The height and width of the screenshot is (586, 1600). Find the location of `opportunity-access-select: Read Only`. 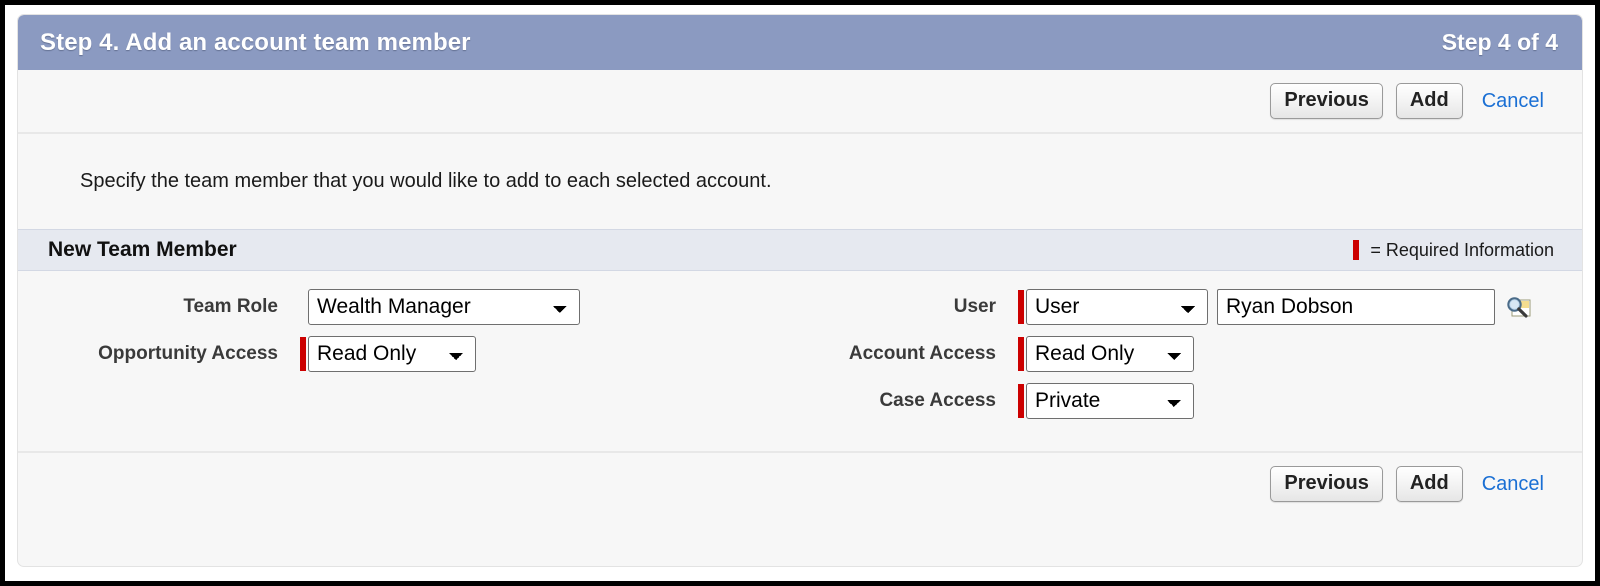

opportunity-access-select: Read Only is located at coordinates (392, 353).